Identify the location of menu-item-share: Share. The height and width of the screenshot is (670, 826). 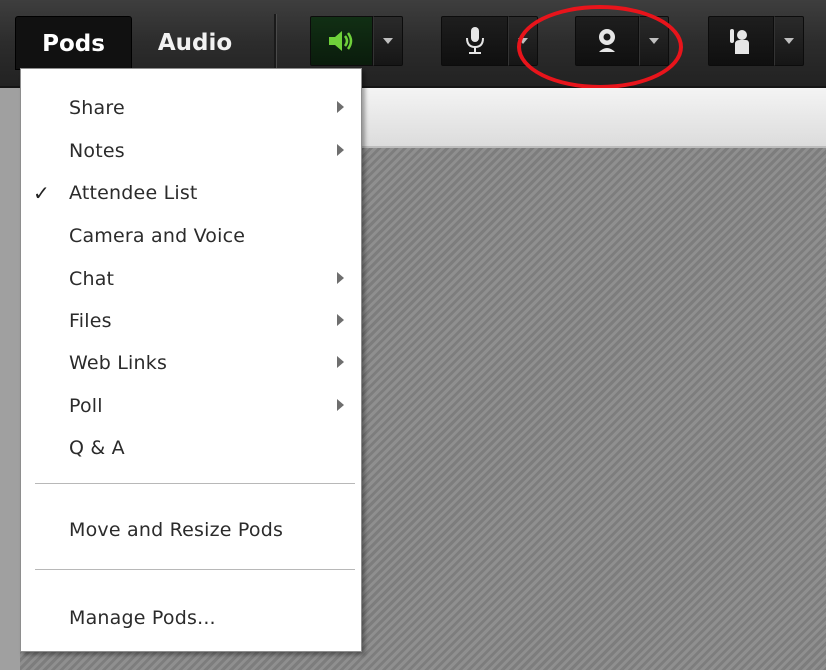
(191, 107).